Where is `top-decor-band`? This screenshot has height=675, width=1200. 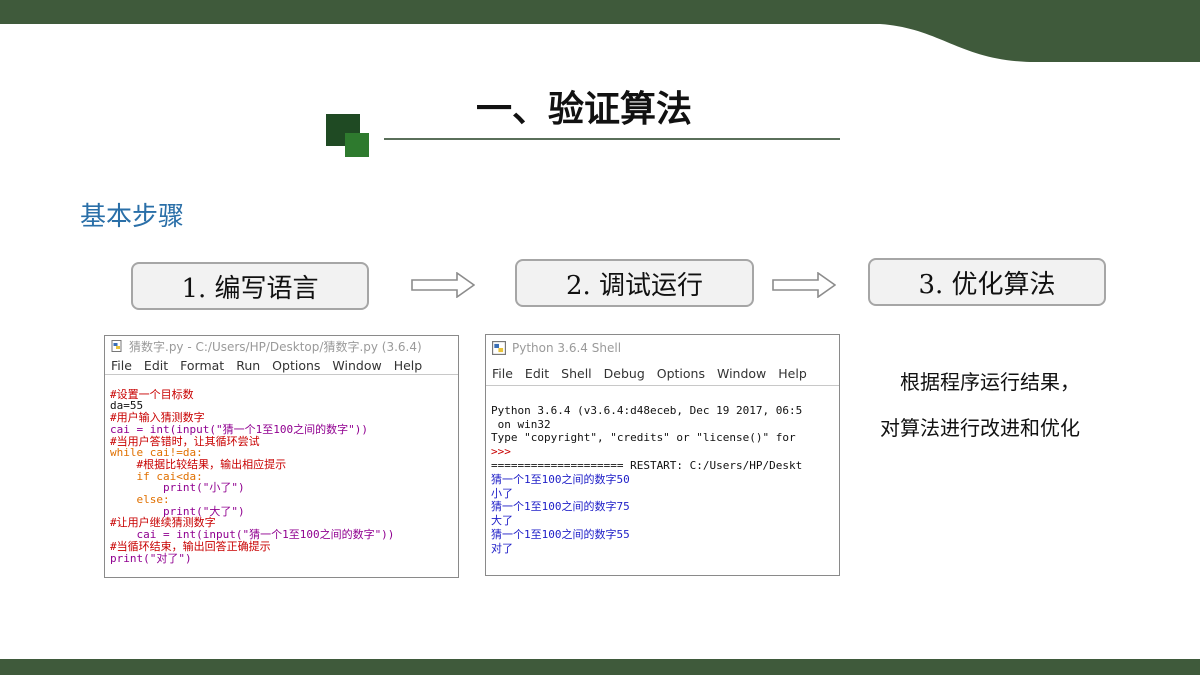
top-decor-band is located at coordinates (600, 31).